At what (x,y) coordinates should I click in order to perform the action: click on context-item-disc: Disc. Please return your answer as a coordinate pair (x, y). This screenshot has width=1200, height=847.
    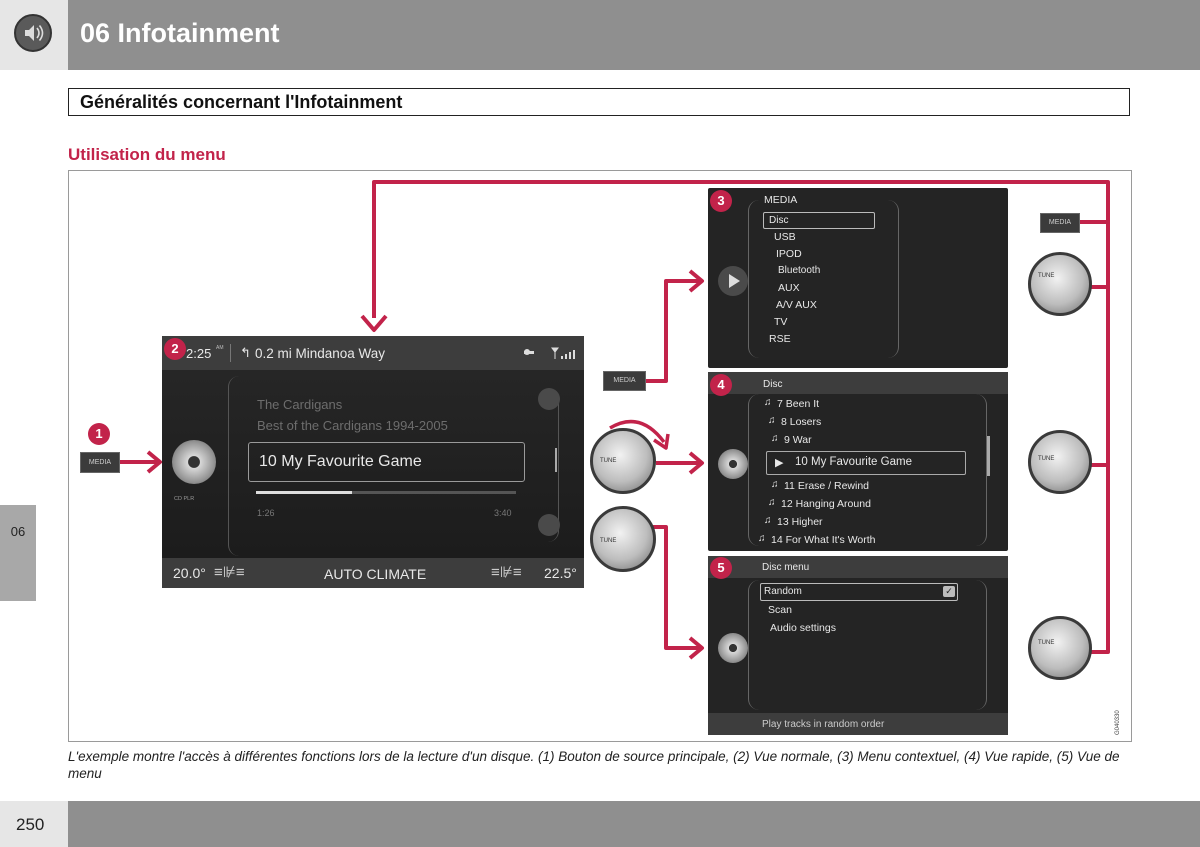
    Looking at the image, I should click on (778, 220).